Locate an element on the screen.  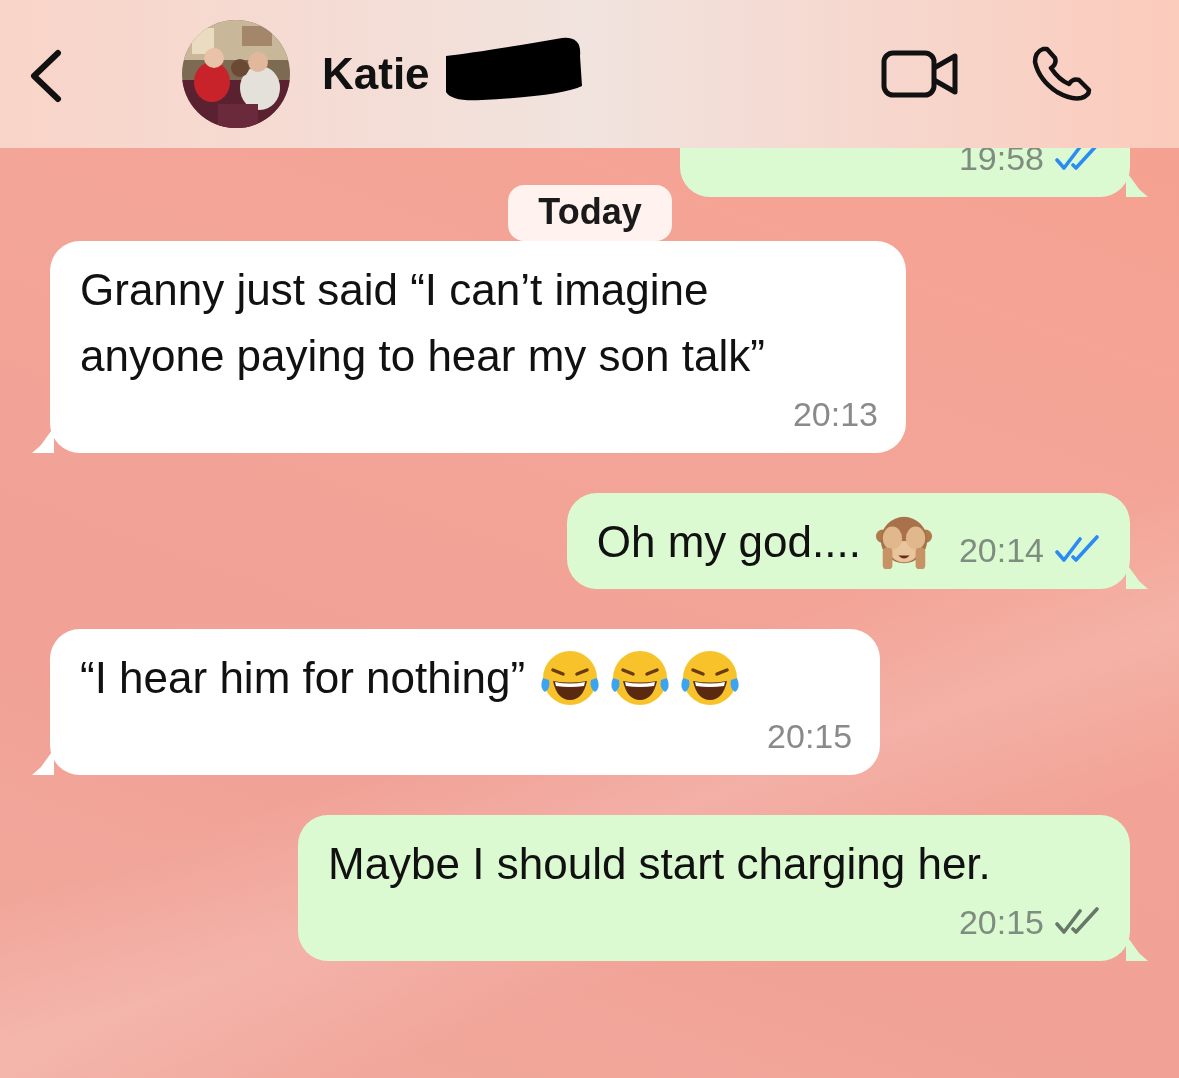
back-icon is located at coordinates (46, 76).